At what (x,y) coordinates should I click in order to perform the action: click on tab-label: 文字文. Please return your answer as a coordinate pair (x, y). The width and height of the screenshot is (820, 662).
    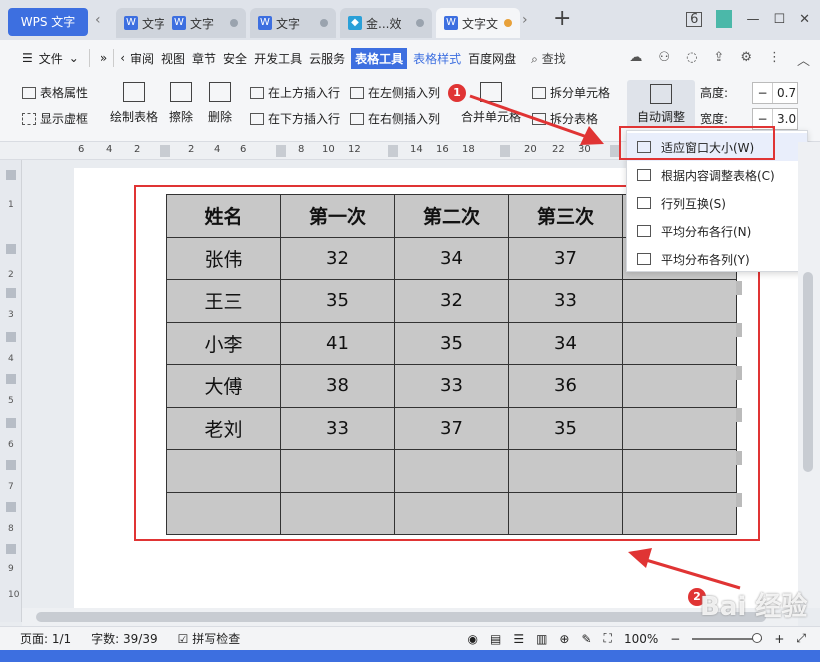
    Looking at the image, I should click on (480, 23).